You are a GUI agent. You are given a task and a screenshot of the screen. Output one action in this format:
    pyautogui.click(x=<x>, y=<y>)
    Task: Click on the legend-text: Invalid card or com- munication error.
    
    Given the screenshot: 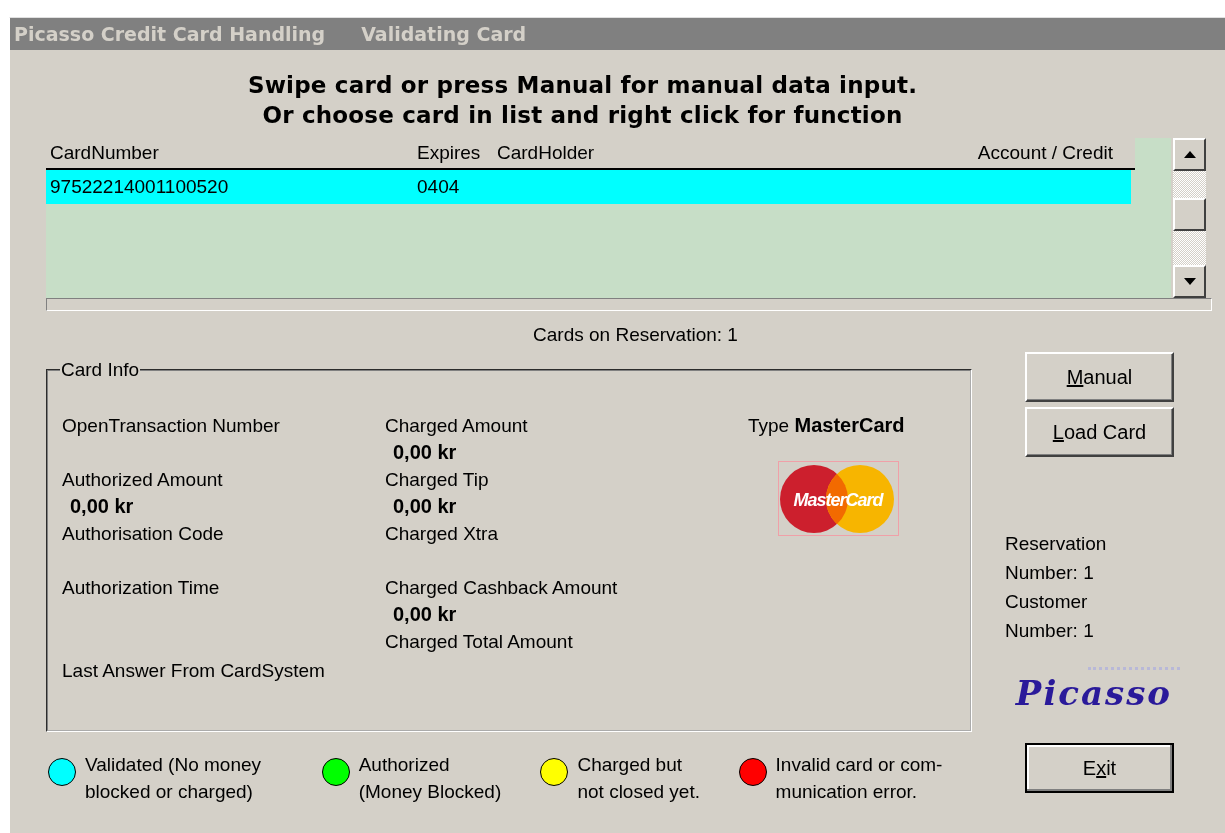 What is the action you would take?
    pyautogui.click(x=859, y=778)
    